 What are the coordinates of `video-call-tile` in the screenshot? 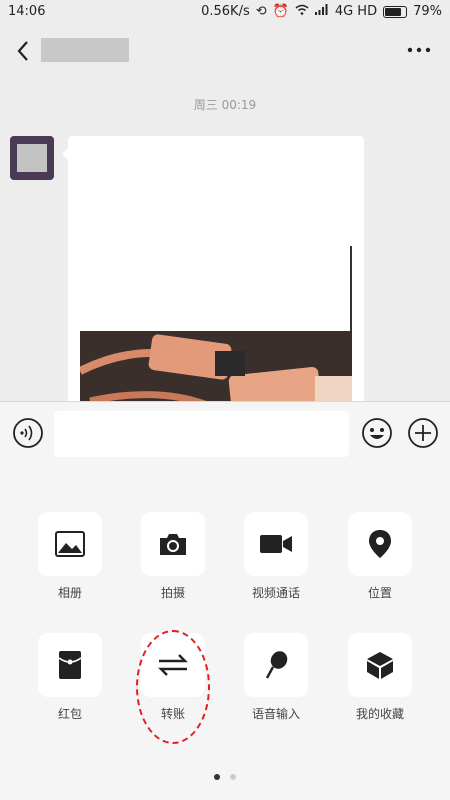 It's located at (276, 544).